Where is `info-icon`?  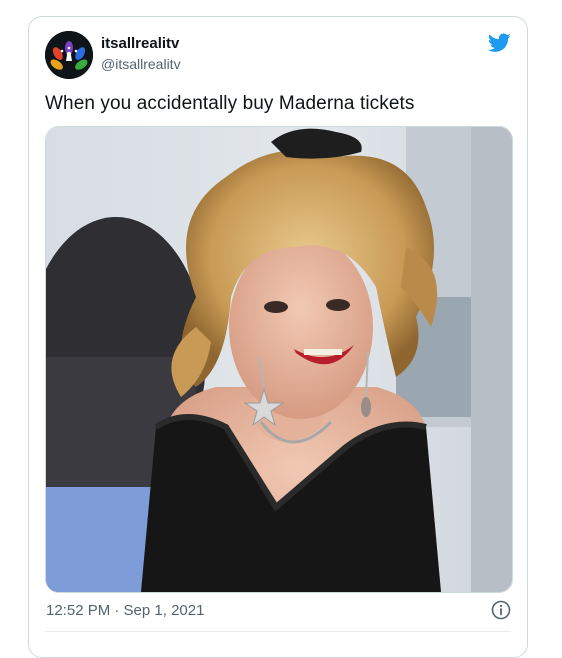 info-icon is located at coordinates (501, 610).